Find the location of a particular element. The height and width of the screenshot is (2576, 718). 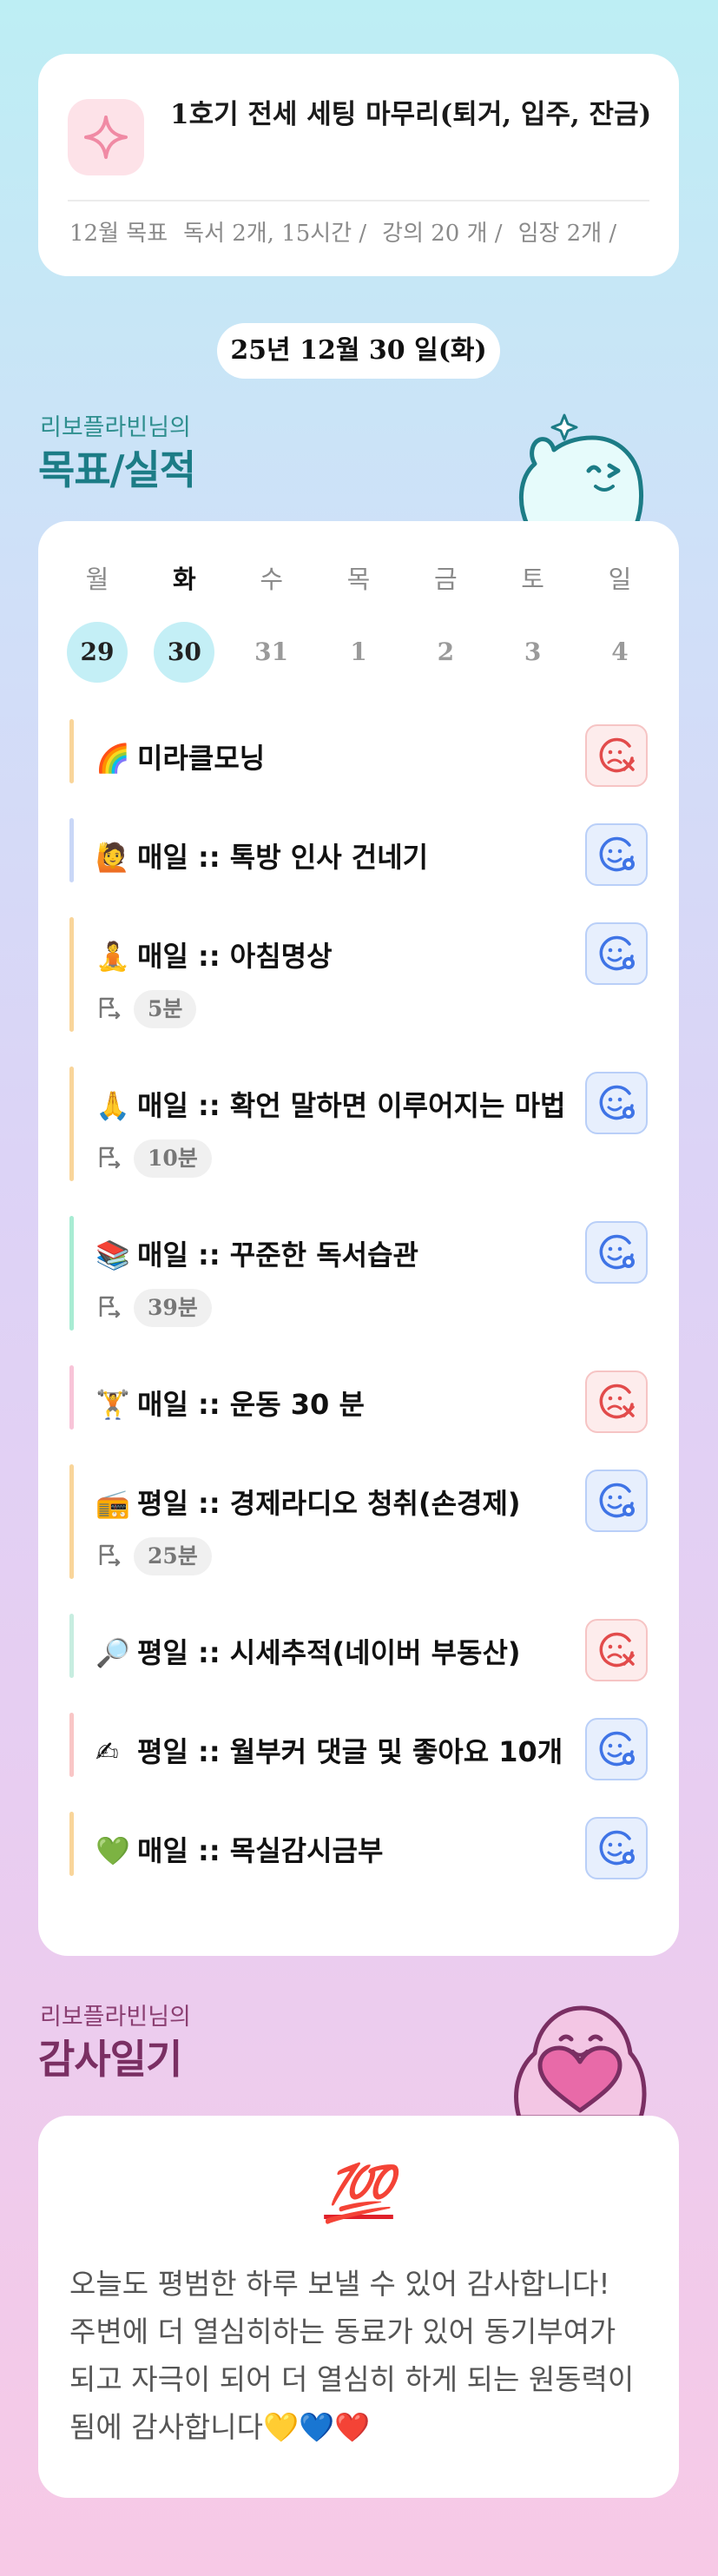

task-item: 🧘 매일 :: 아침명상 5분 is located at coordinates (358, 975).